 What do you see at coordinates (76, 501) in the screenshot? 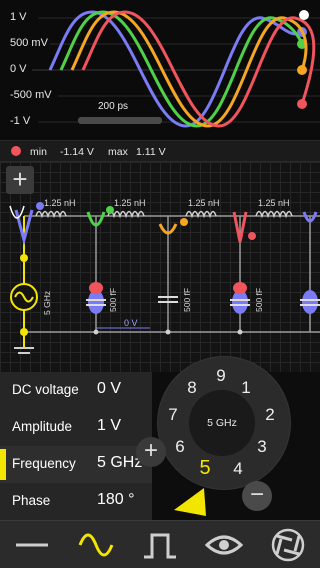
I see `param-row-phase: Phase 180 °` at bounding box center [76, 501].